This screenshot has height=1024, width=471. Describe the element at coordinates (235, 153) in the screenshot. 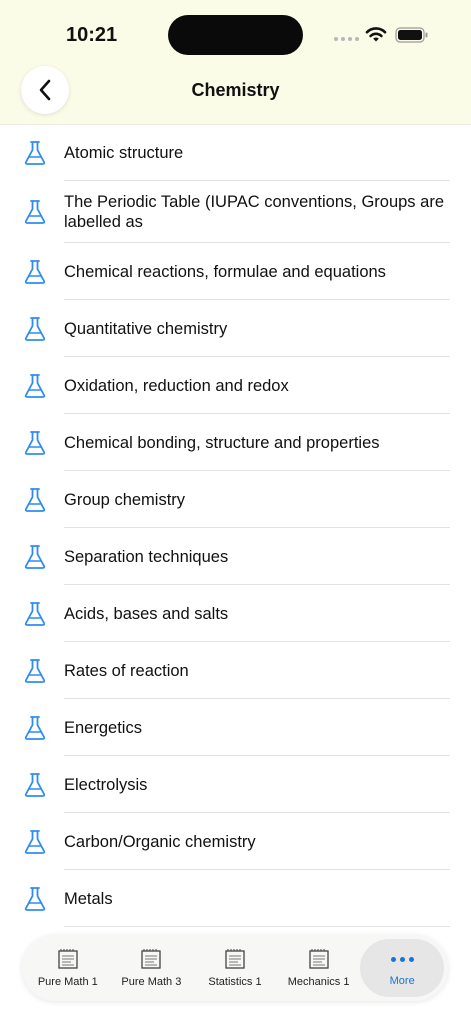

I see `topic-row-atomic-structure: Atomic structure` at that location.